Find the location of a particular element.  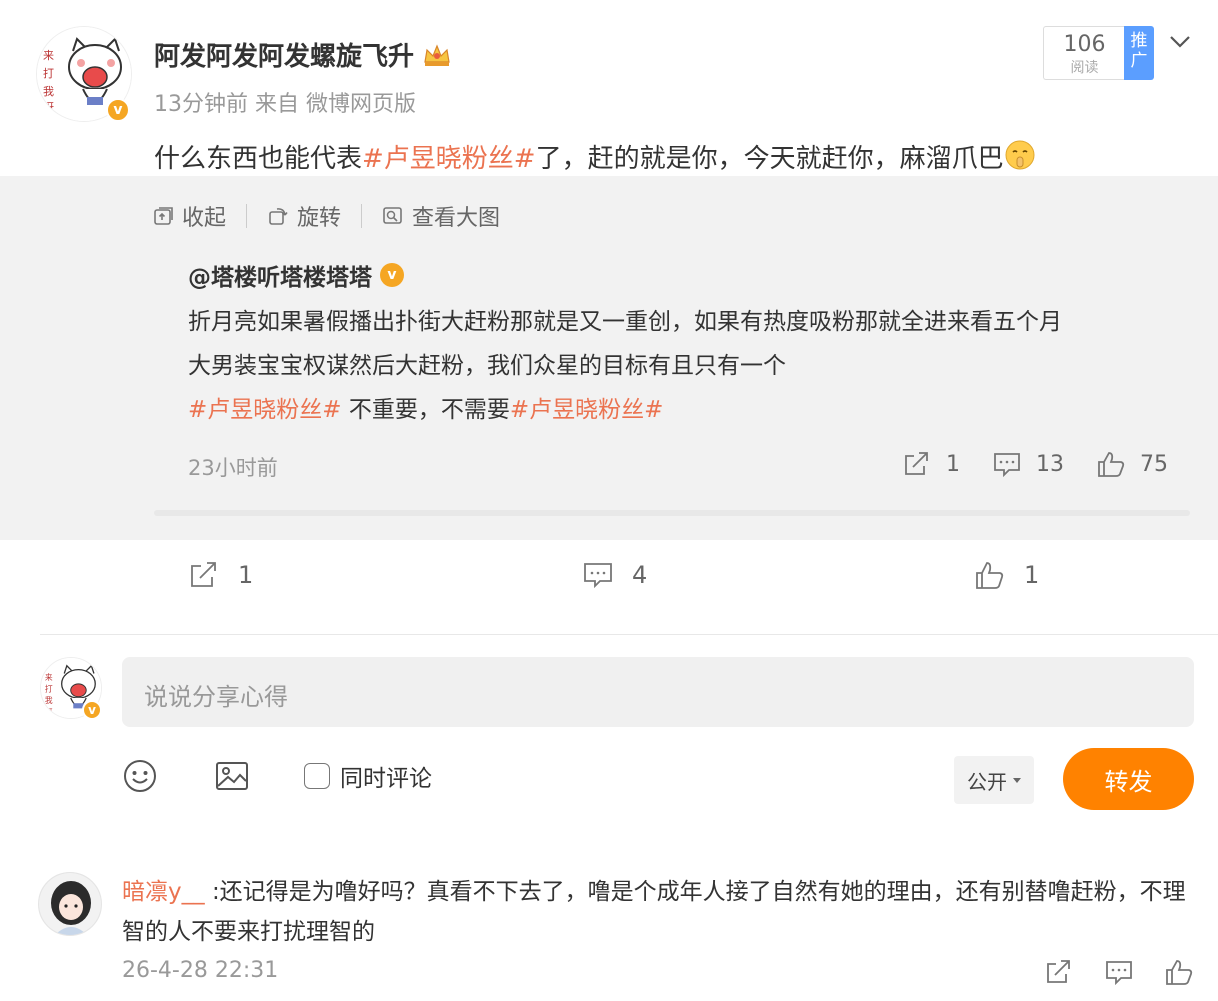

post-text: 什么东西也能代表#卢昱晓粉丝#了，赶的就是你，今天就赶你，麻溜爪巴 is located at coordinates (595, 156).